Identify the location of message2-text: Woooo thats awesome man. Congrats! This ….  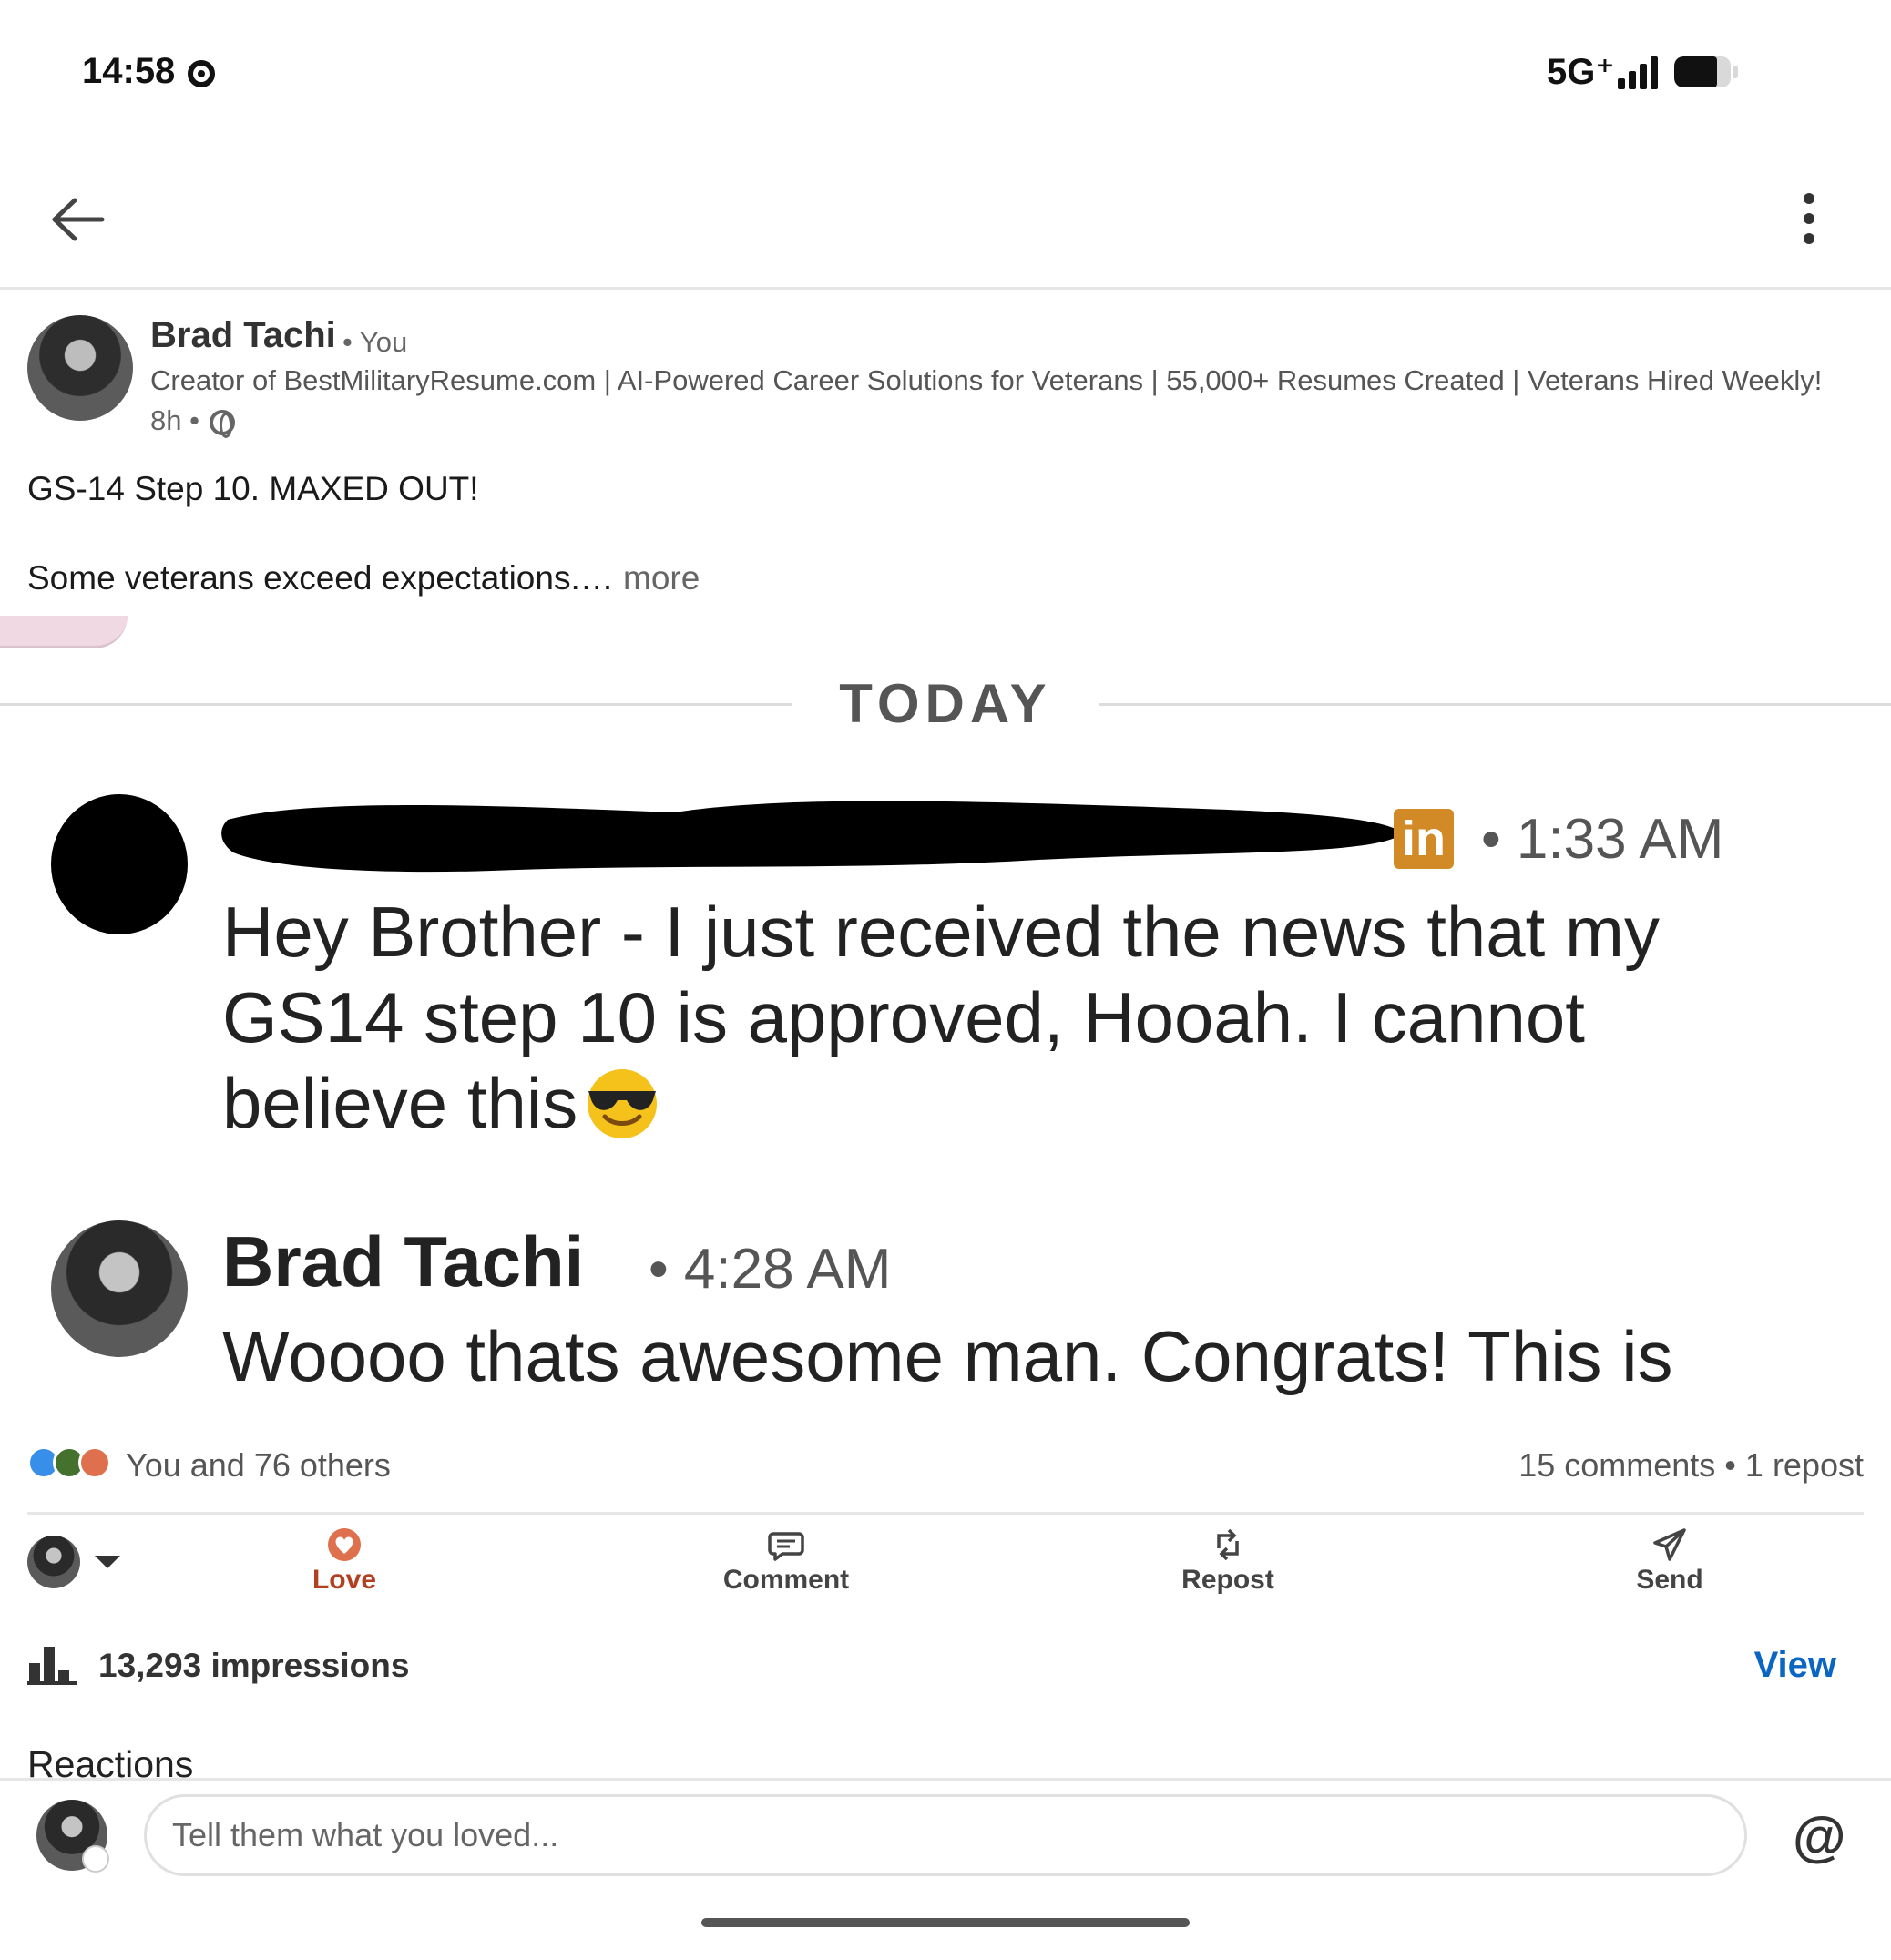
(947, 1356).